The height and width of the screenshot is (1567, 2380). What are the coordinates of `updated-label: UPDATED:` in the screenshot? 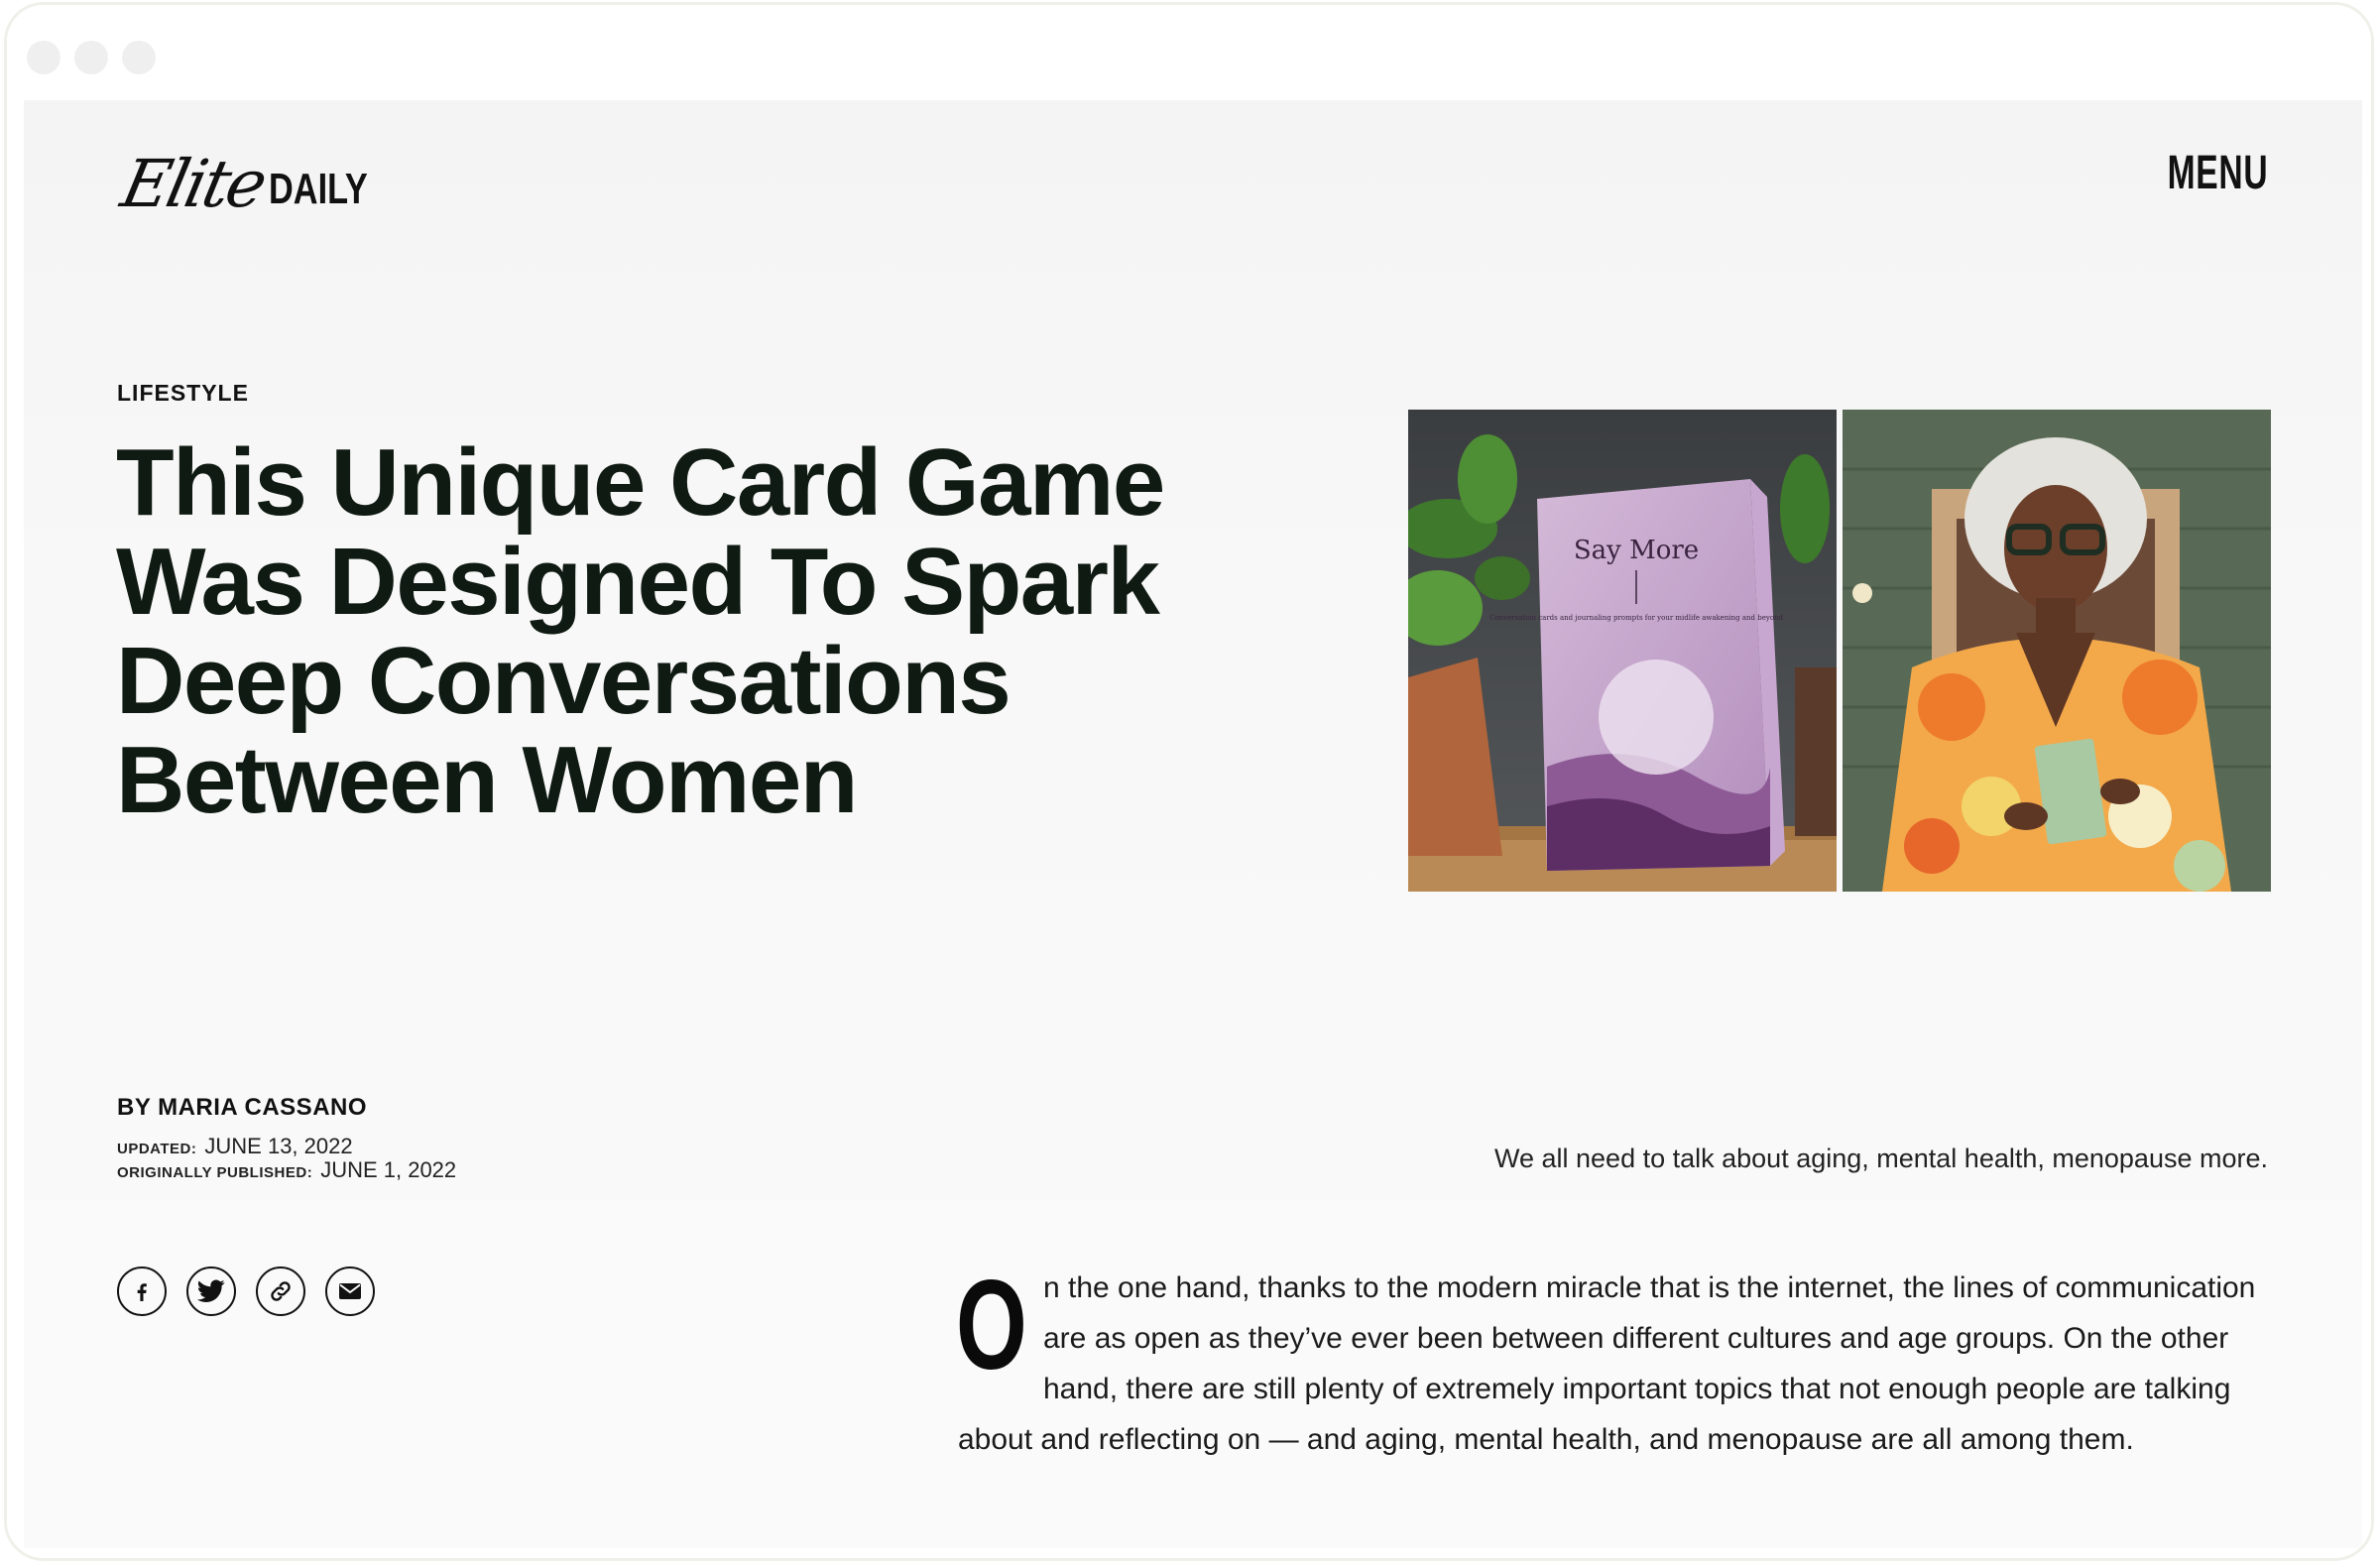 It's located at (157, 1149).